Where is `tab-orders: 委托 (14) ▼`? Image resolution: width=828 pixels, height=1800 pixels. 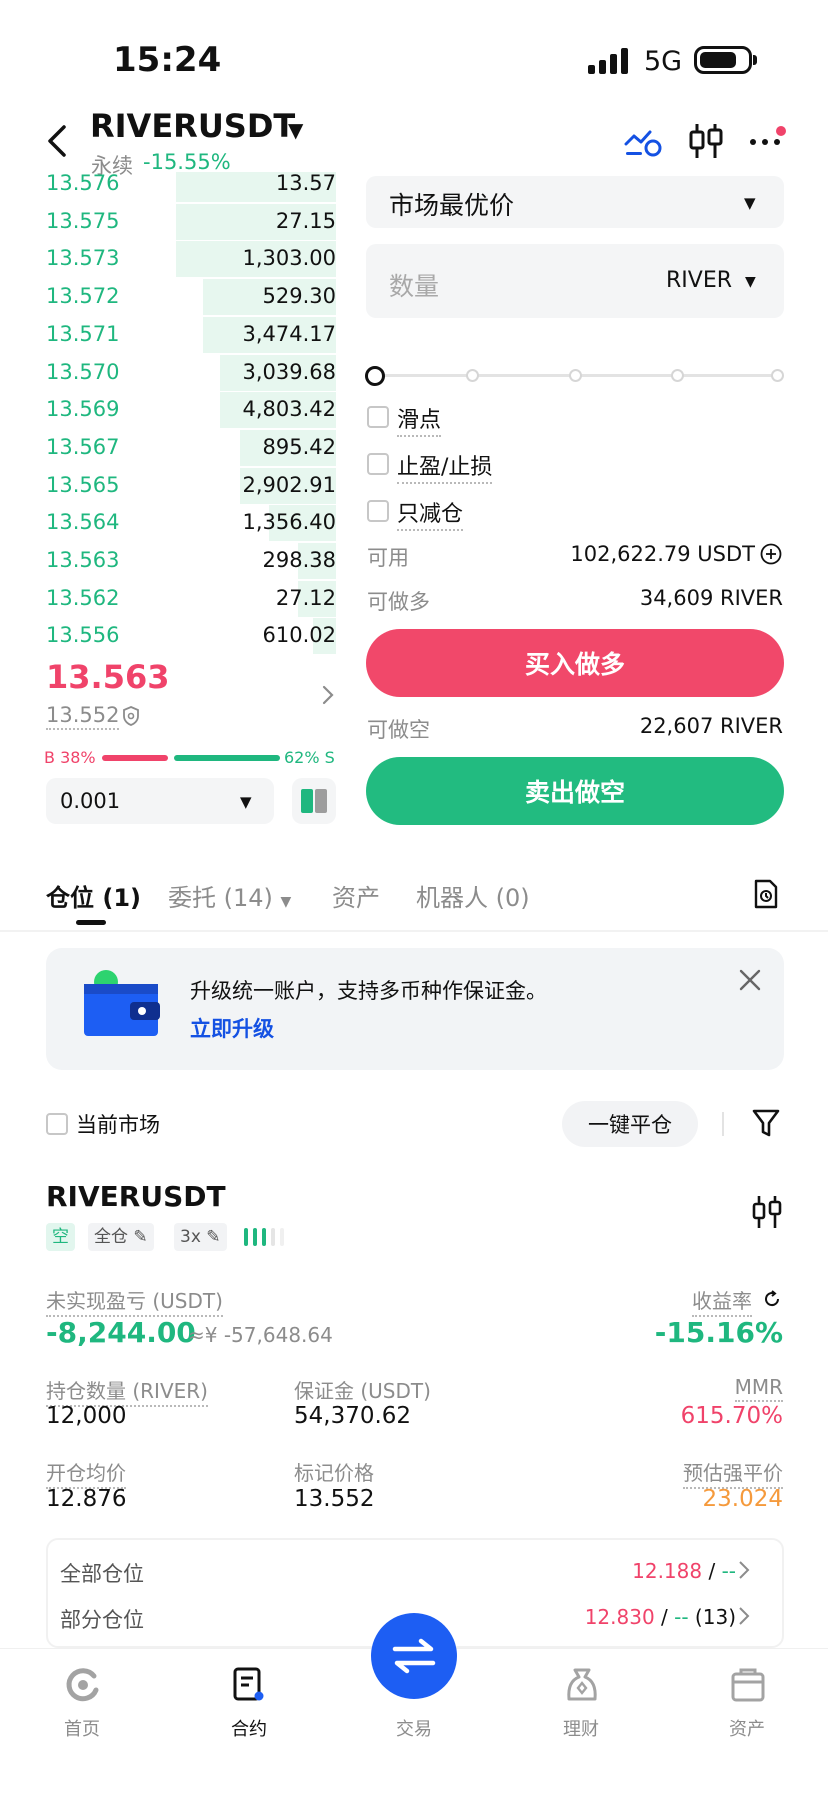 tab-orders: 委托 (14) ▼ is located at coordinates (229, 895).